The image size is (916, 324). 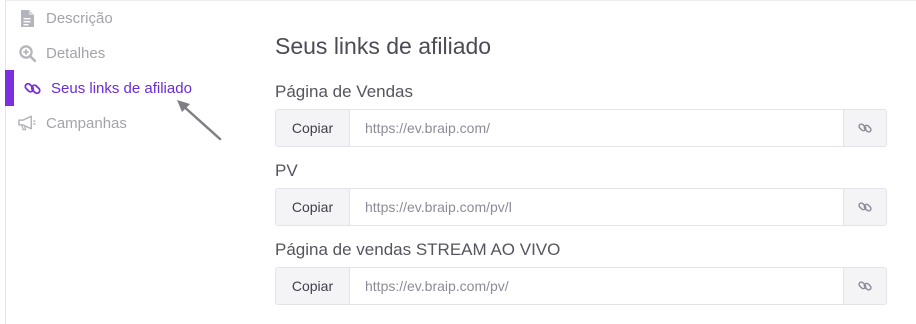 I want to click on url-field: https://ev.braip.com/pv/, so click(x=596, y=286).